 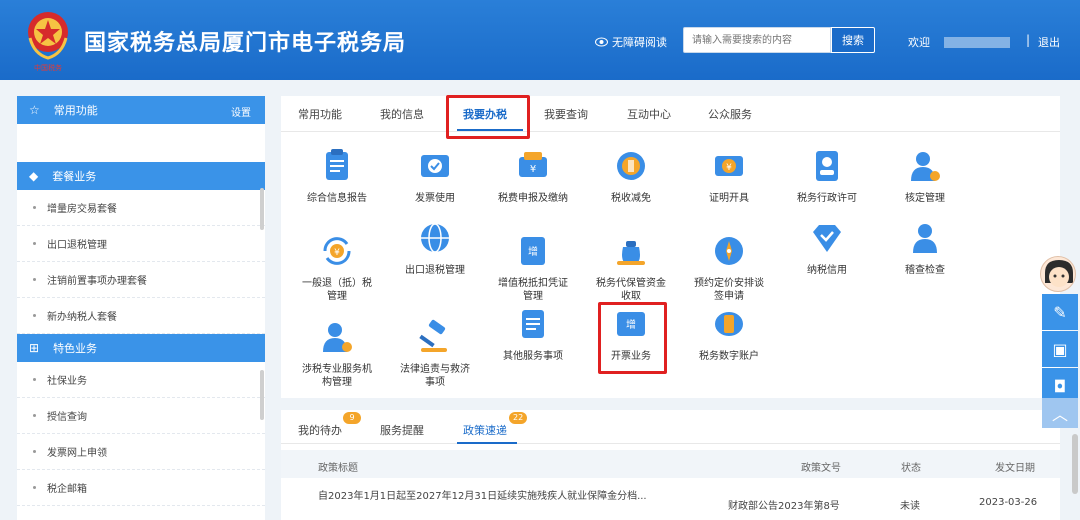 I want to click on sidebar-item-special-4: 税企邮箱, so click(x=141, y=488).